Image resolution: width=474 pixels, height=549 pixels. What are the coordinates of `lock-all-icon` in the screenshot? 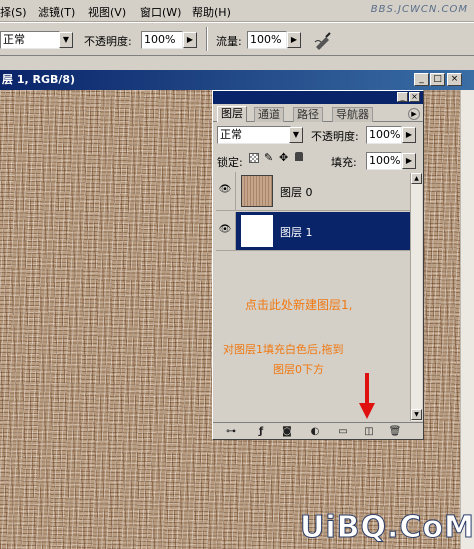 It's located at (299, 156).